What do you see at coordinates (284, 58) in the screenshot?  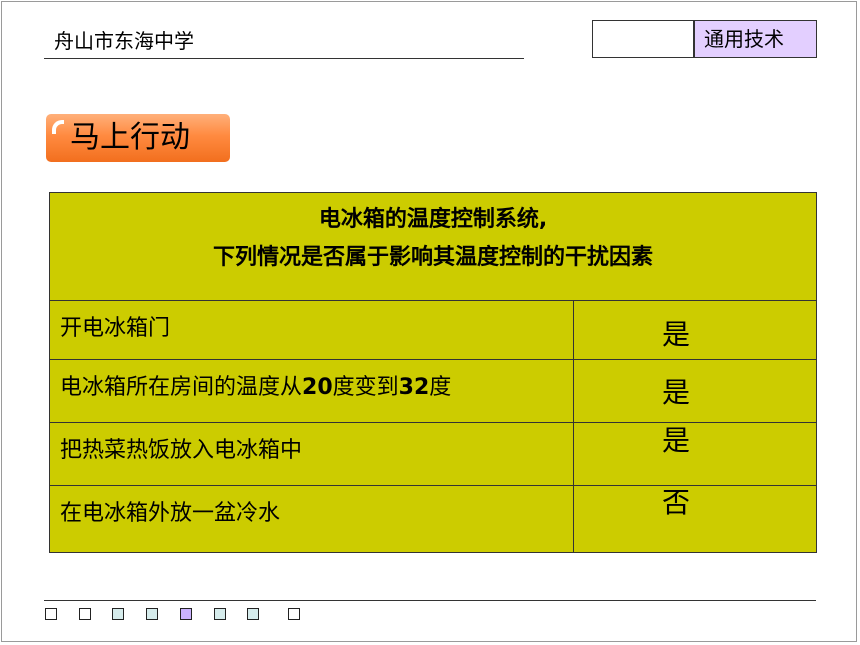 I see `header-divider` at bounding box center [284, 58].